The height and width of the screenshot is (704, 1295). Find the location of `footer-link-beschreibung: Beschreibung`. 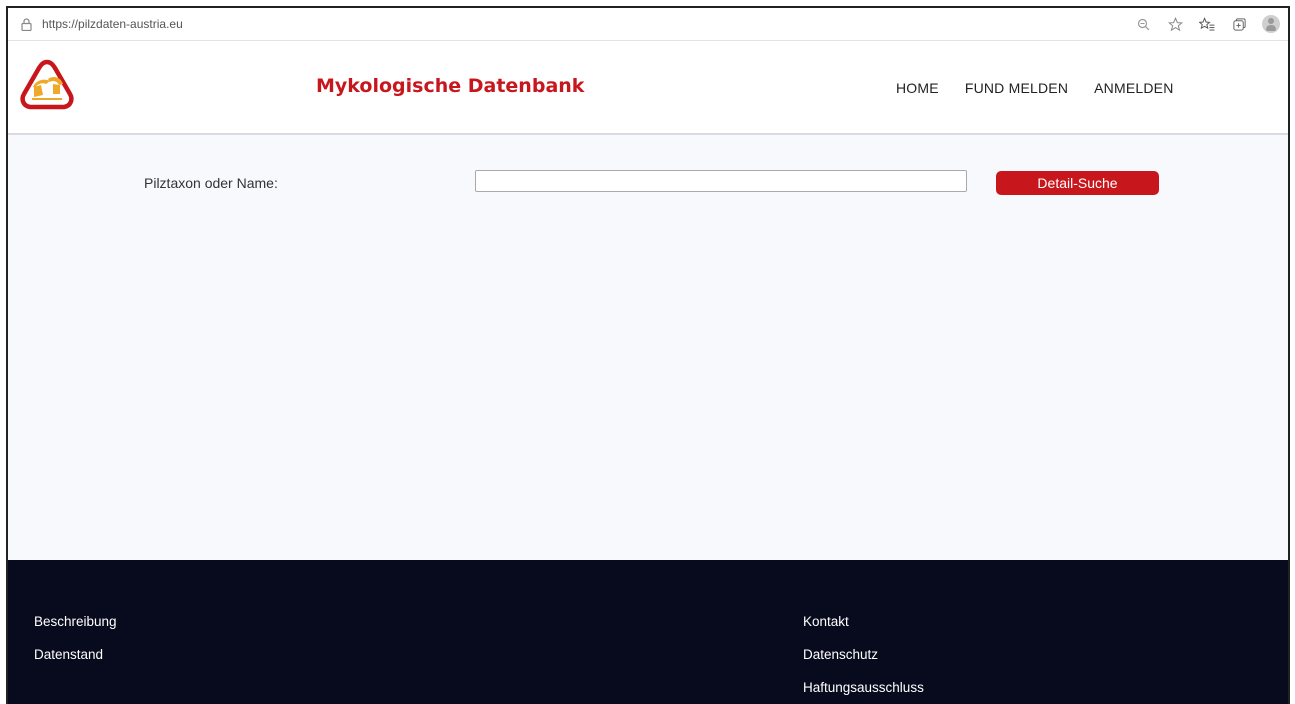

footer-link-beschreibung: Beschreibung is located at coordinates (75, 629).